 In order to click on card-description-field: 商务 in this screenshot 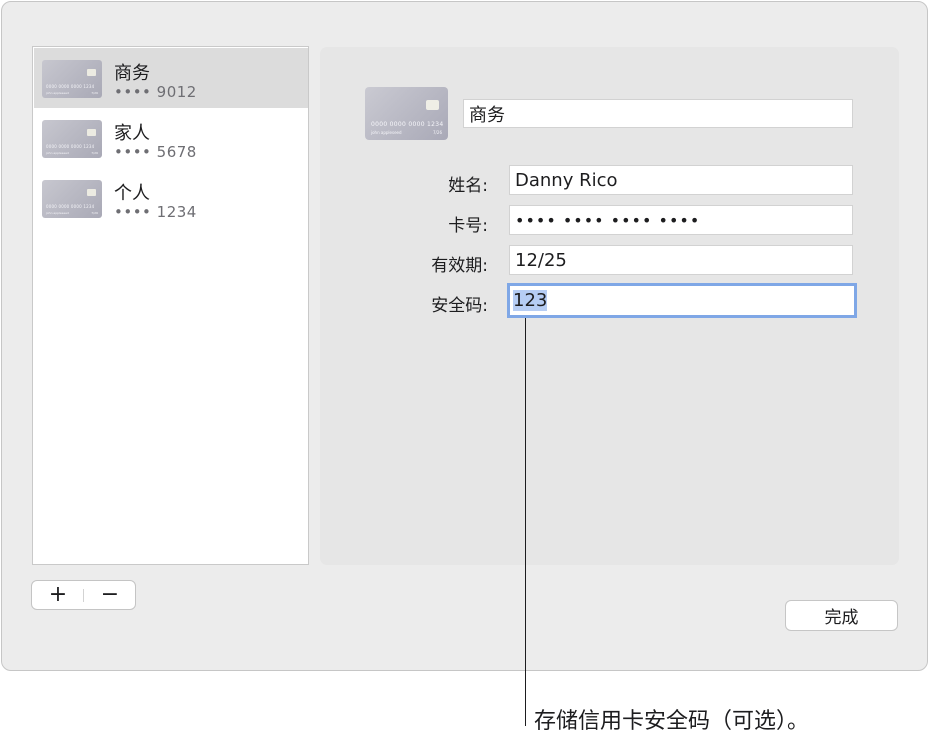, I will do `click(658, 113)`.